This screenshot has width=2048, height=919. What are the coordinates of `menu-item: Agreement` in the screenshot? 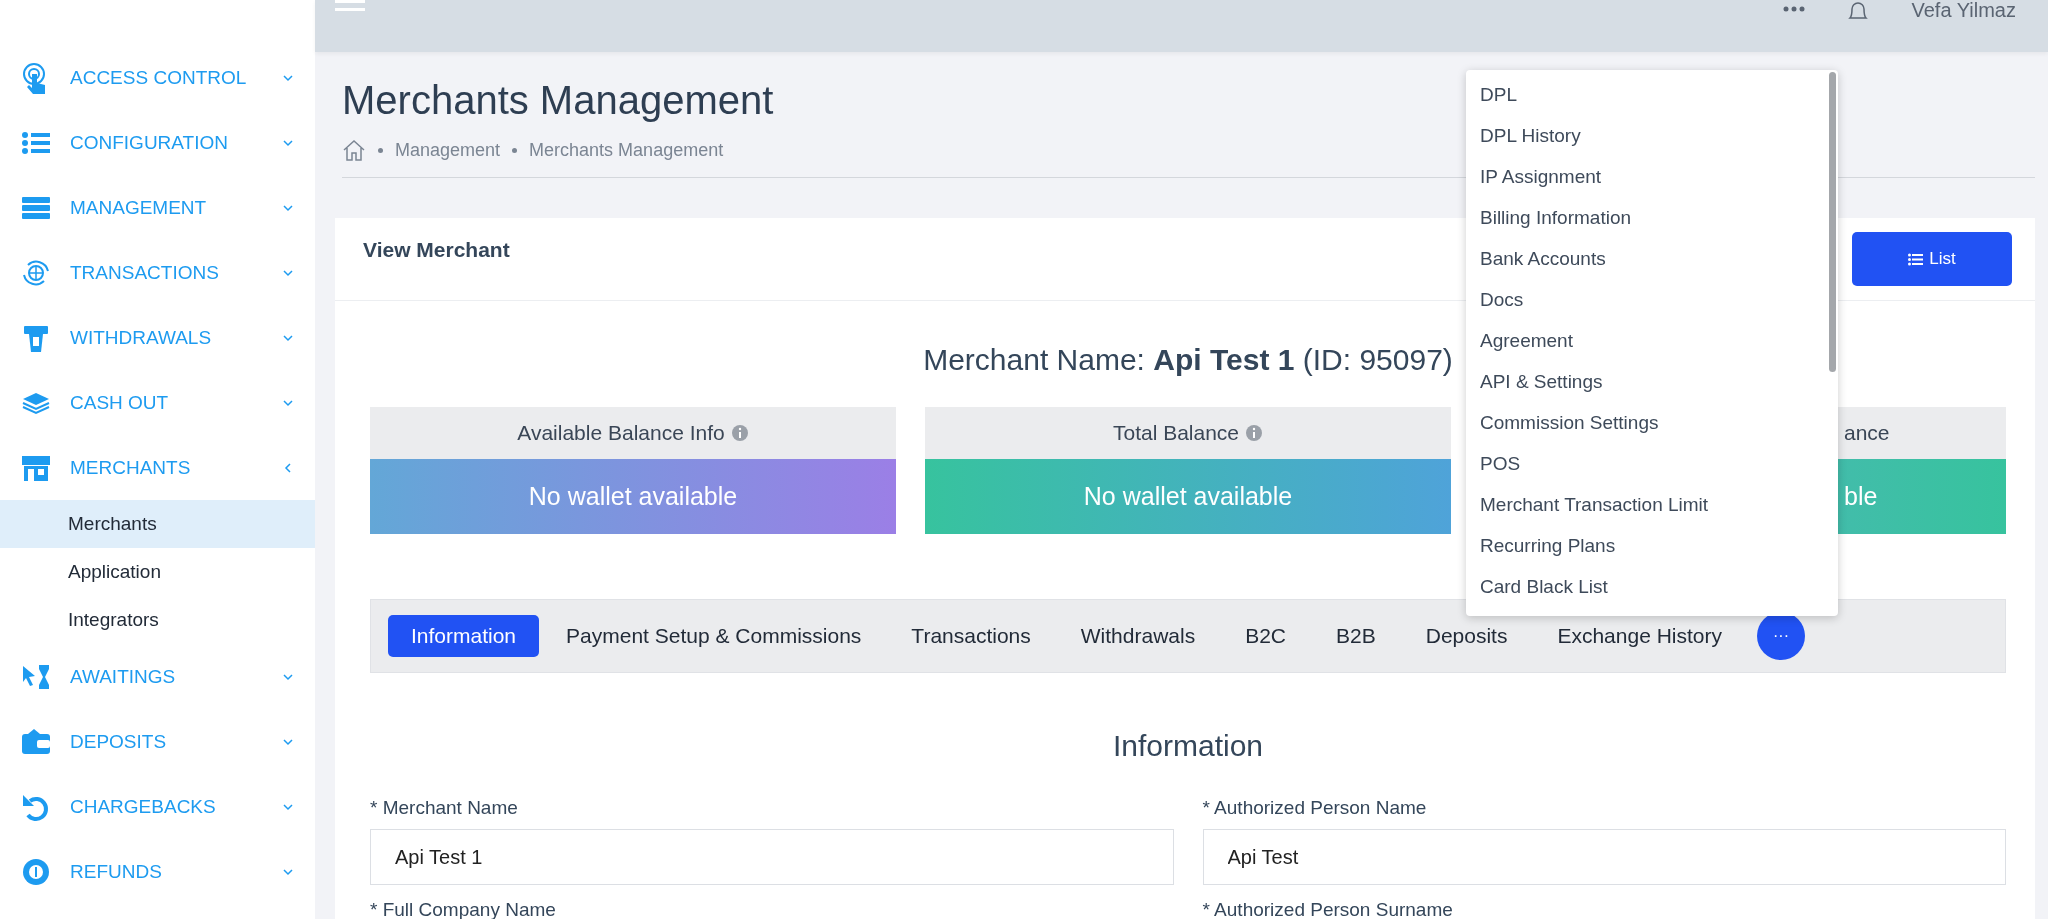 It's located at (1652, 340).